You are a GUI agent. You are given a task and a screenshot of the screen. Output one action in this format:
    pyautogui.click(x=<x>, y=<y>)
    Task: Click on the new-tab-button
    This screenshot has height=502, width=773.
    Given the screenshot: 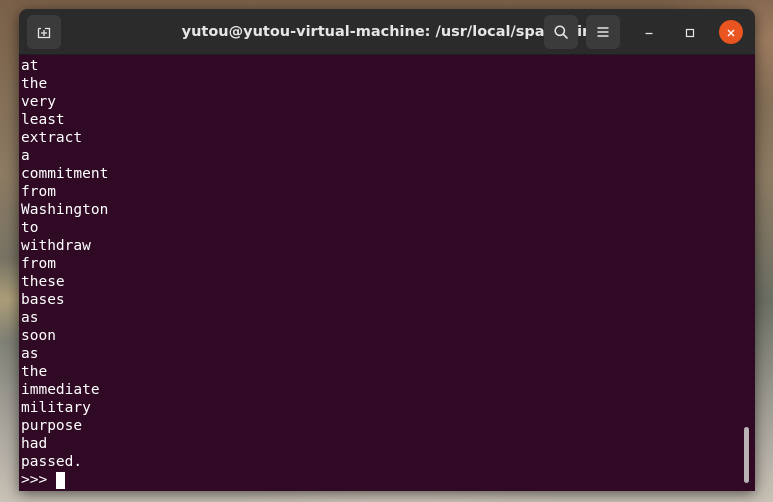 What is the action you would take?
    pyautogui.click(x=44, y=32)
    